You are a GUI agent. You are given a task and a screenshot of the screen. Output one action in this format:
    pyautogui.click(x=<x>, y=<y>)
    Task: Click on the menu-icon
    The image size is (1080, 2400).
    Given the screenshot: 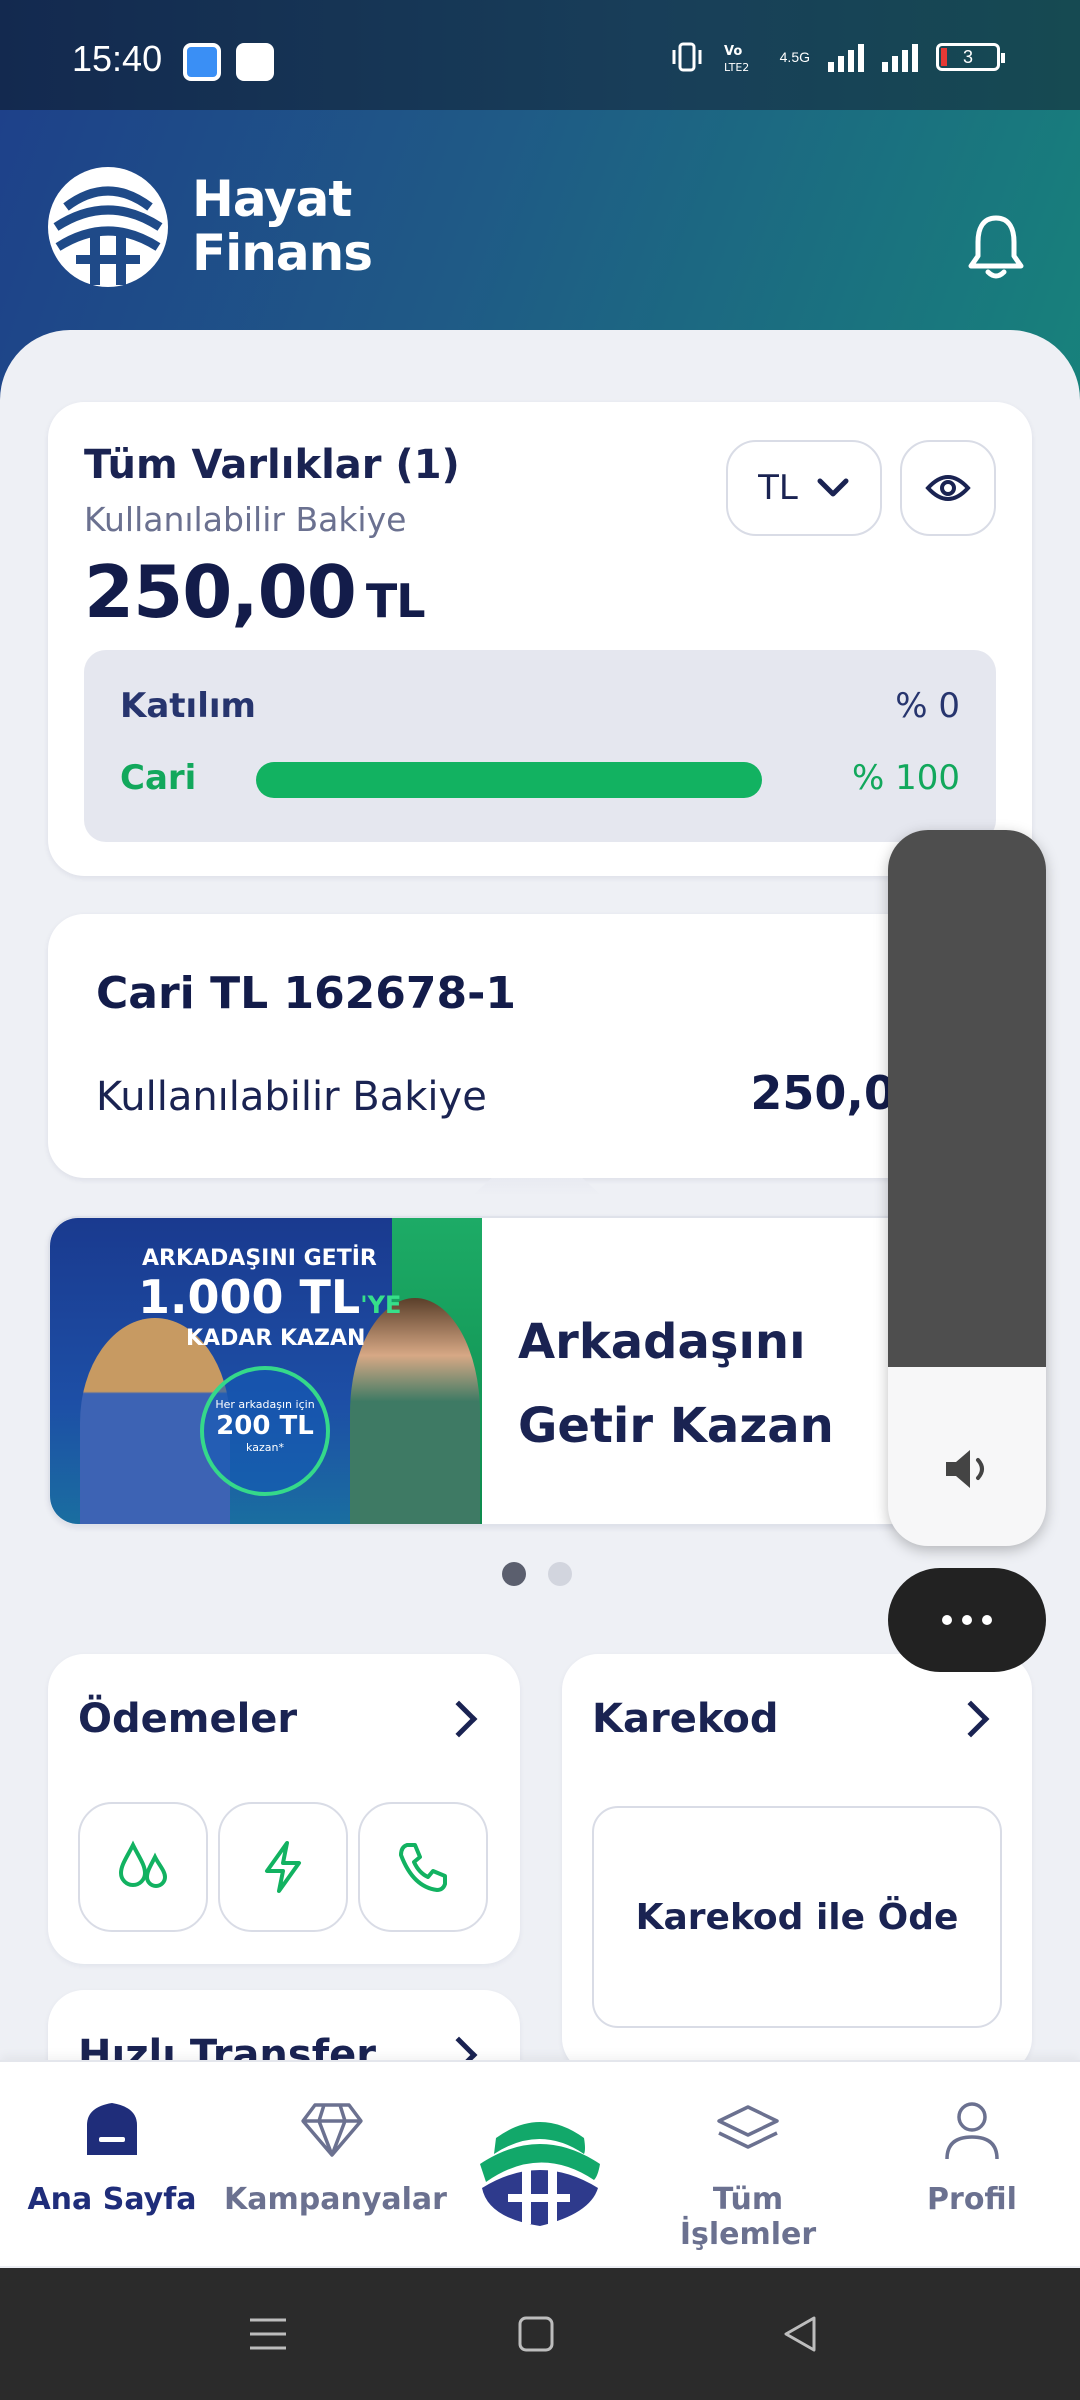 What is the action you would take?
    pyautogui.click(x=268, y=2334)
    